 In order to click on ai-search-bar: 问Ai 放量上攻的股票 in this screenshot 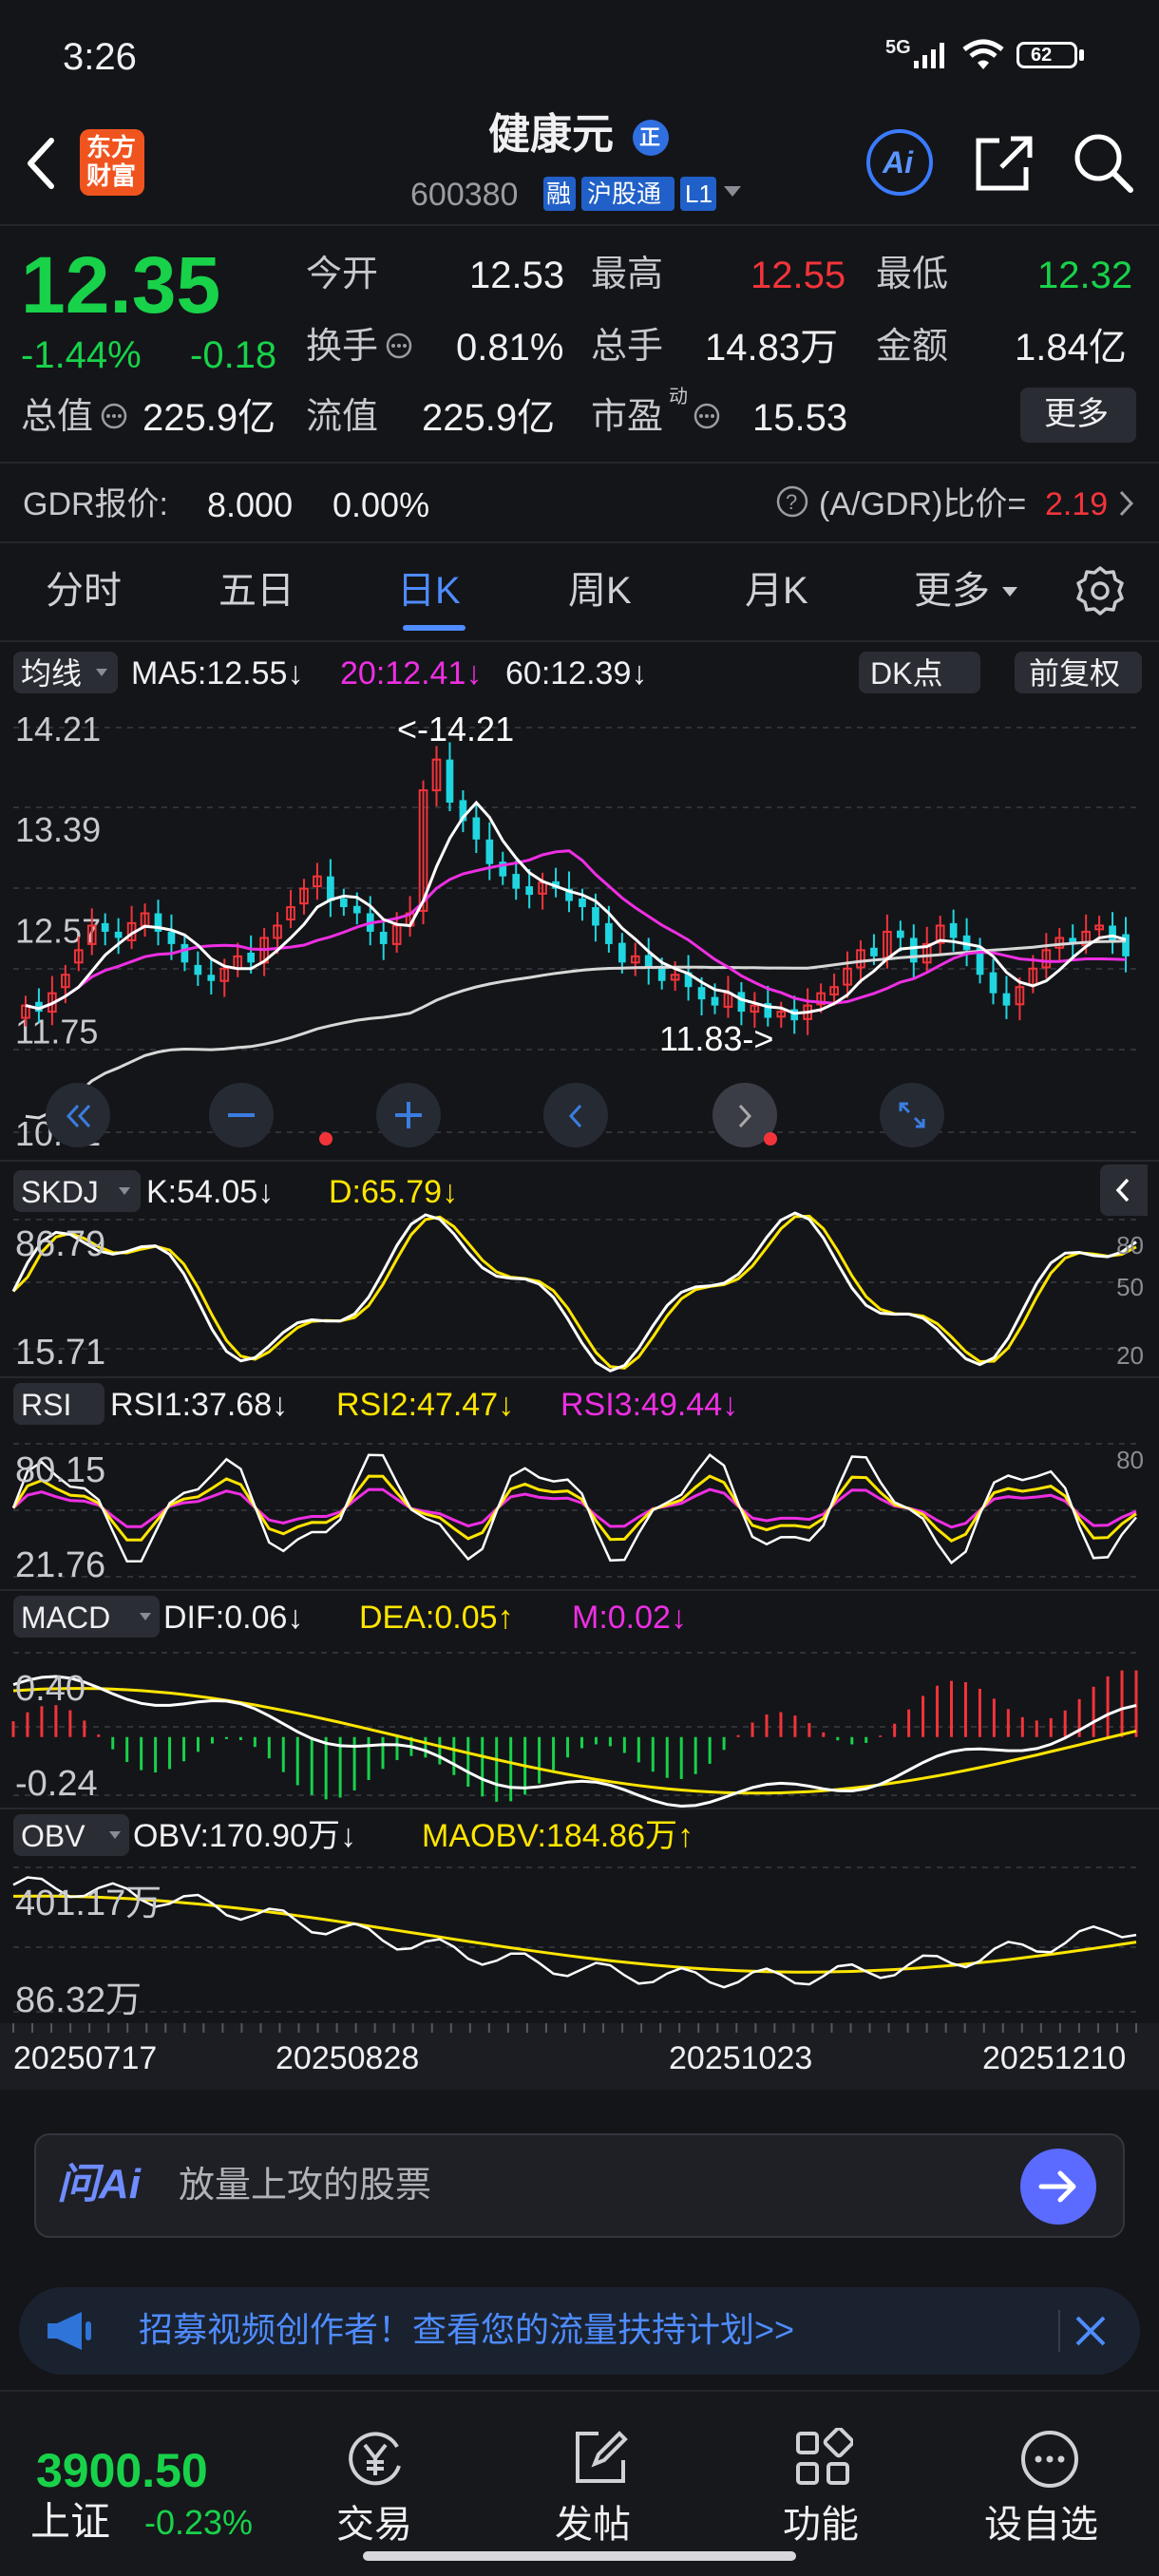, I will do `click(579, 2185)`.